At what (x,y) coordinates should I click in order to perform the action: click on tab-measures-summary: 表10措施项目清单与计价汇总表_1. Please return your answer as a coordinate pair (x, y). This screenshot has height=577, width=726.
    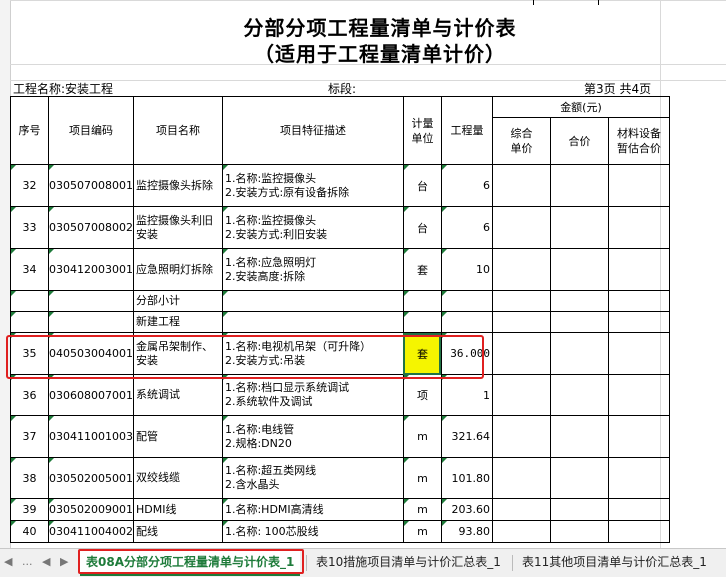
    Looking at the image, I should click on (408, 562).